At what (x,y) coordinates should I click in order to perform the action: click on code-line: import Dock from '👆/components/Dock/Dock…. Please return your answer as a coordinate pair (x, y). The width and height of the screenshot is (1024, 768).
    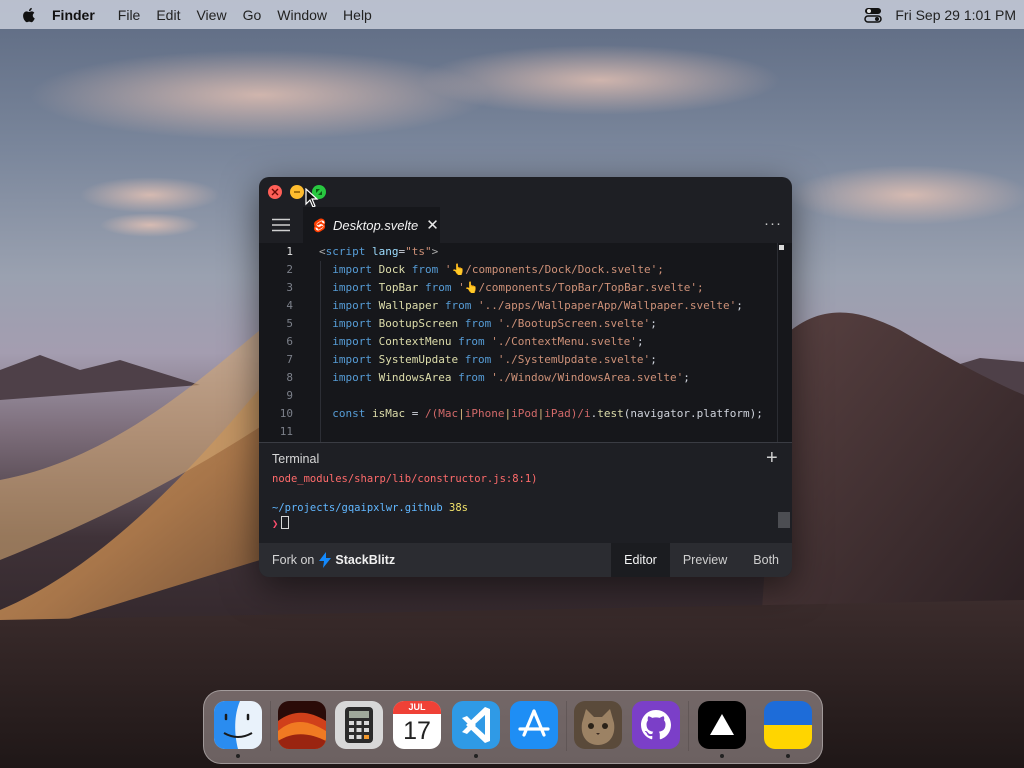
    Looking at the image, I should click on (541, 270).